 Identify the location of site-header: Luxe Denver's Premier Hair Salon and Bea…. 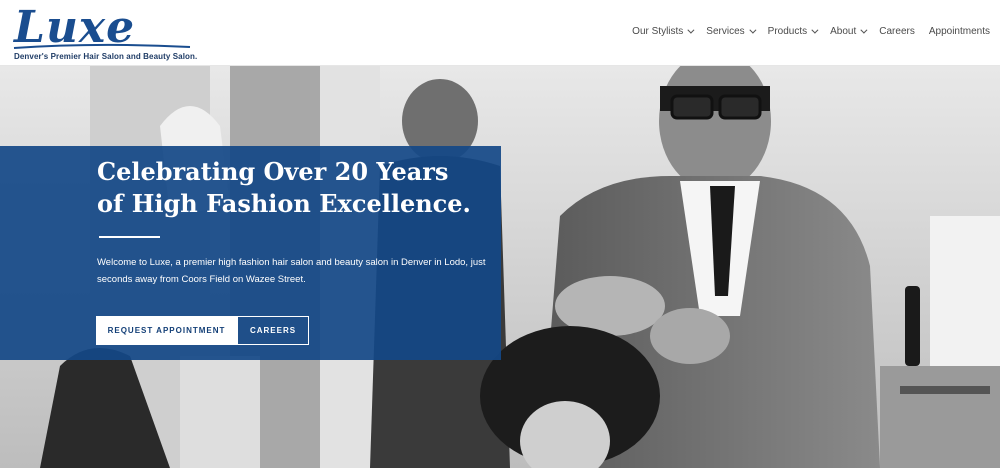
(500, 33).